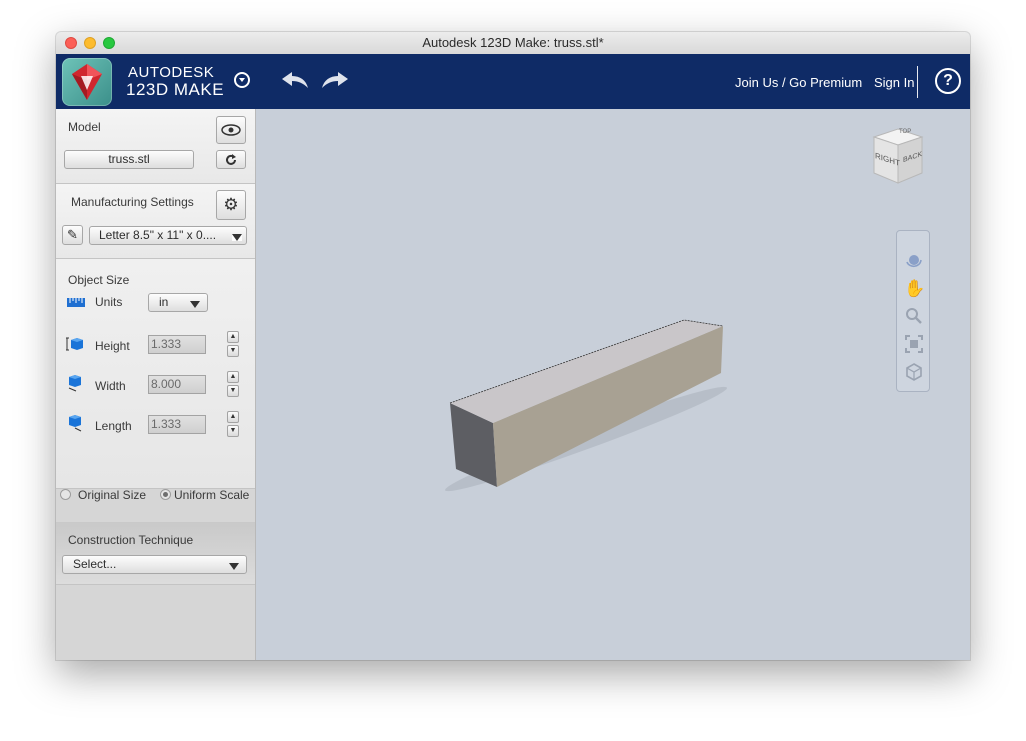  Describe the element at coordinates (155, 146) in the screenshot. I see `model-section: Model truss.stl` at that location.